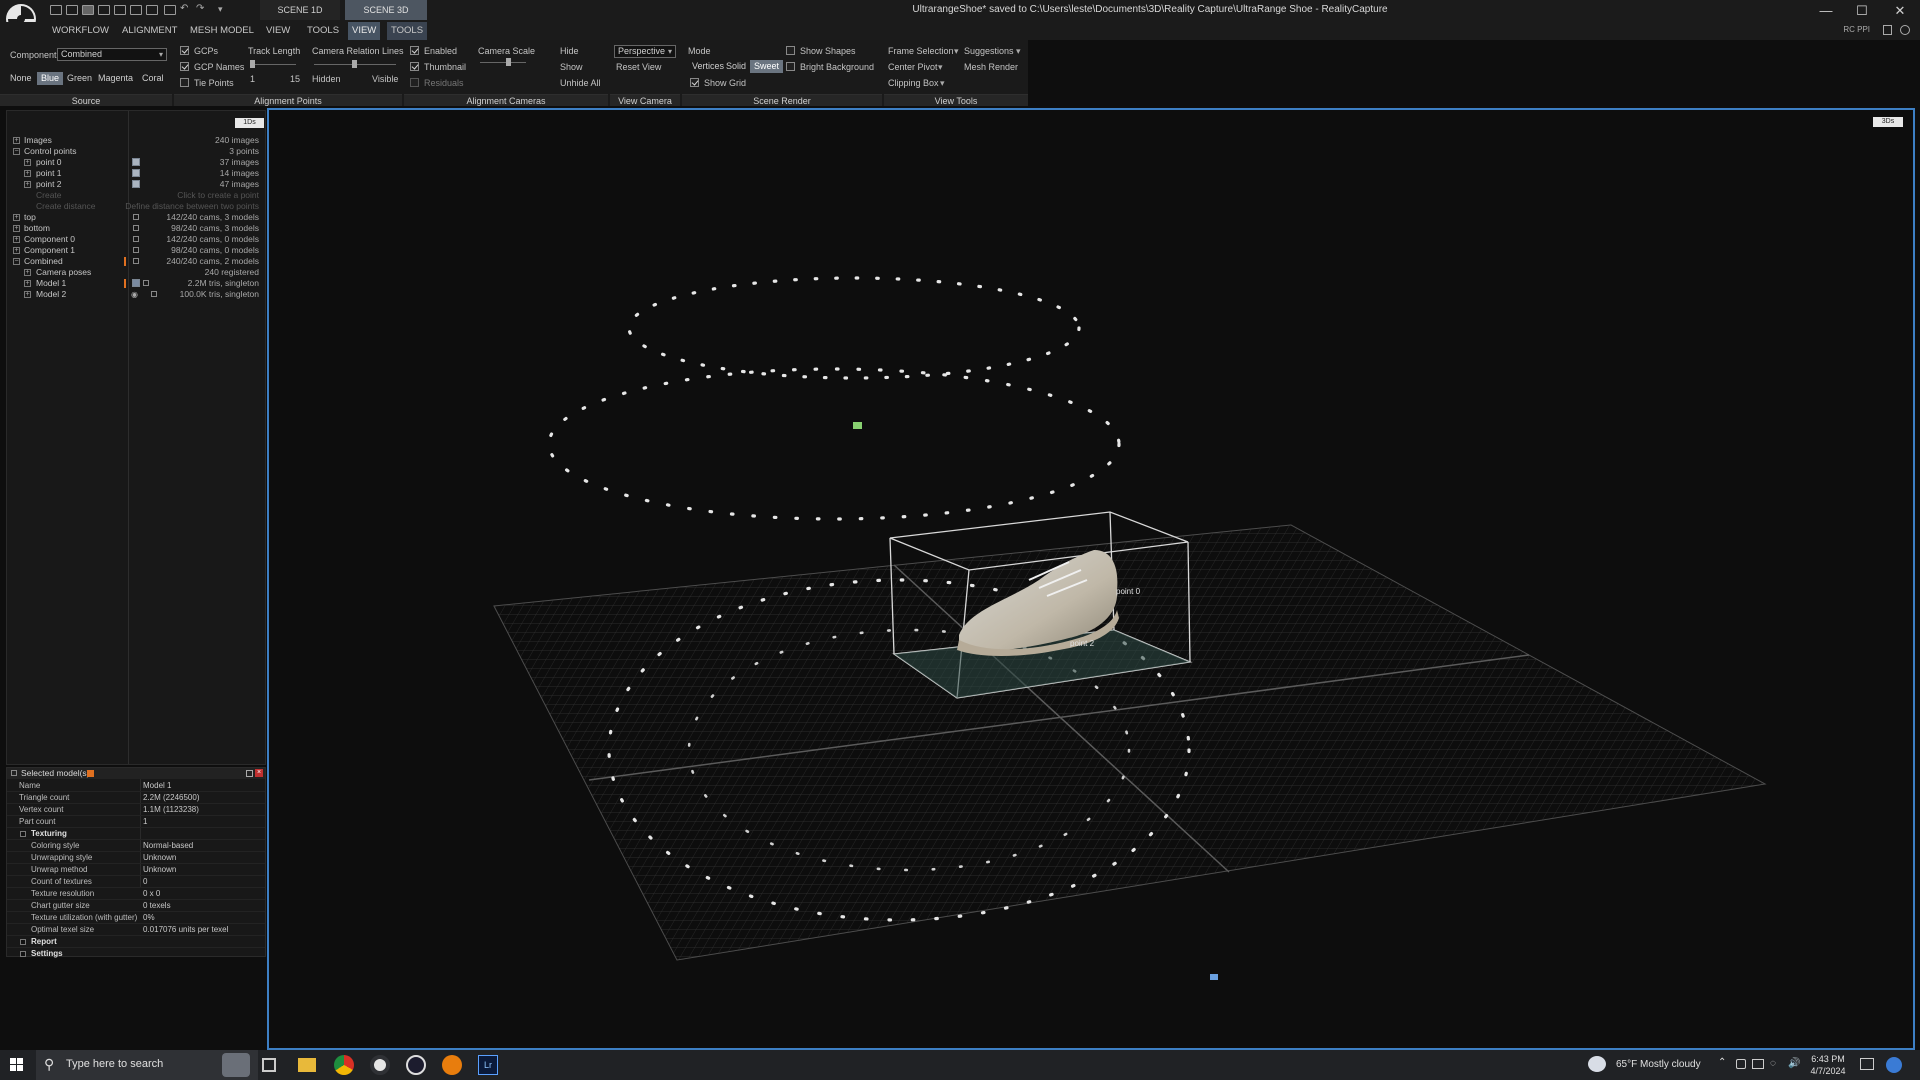 This screenshot has height=1080, width=1920. I want to click on collapse-icon: −, so click(16, 261).